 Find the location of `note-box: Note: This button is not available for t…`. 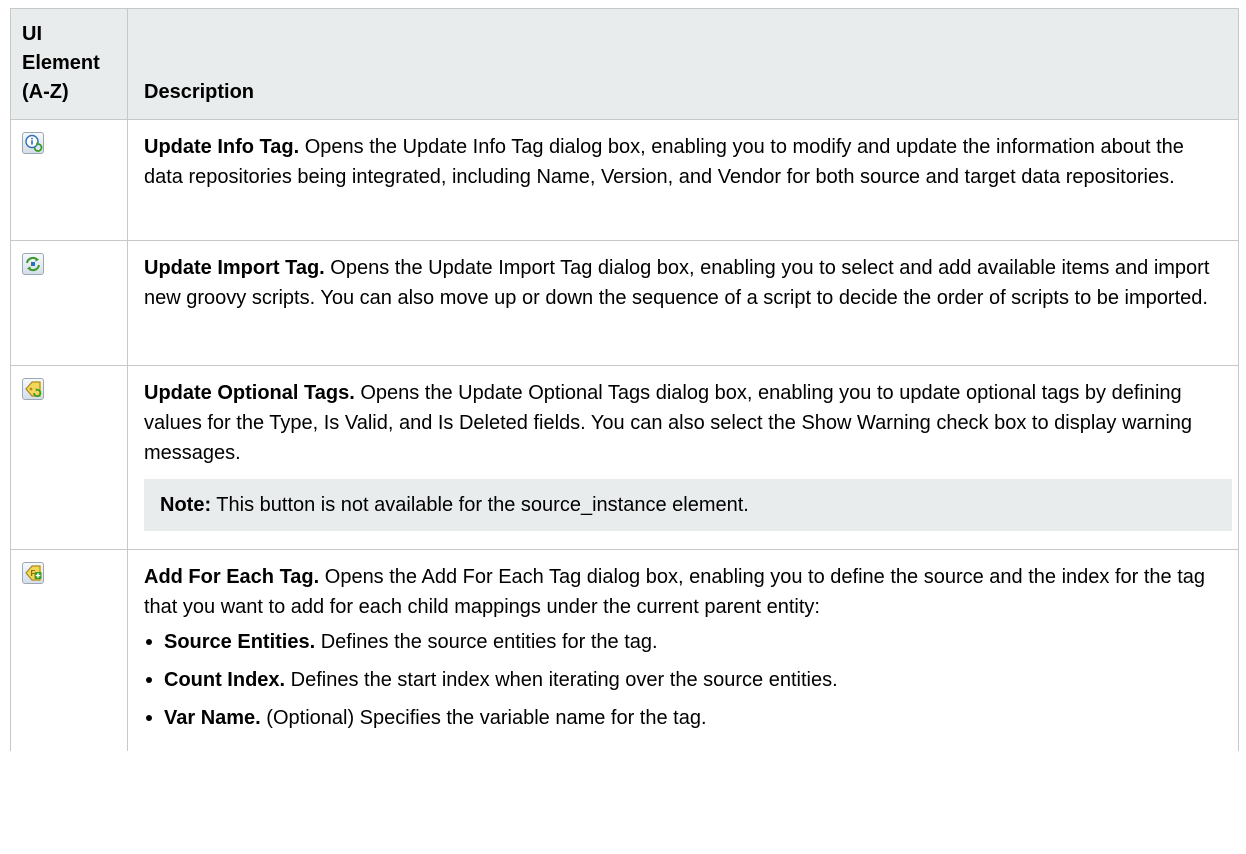

note-box: Note: This button is not available for t… is located at coordinates (688, 505).